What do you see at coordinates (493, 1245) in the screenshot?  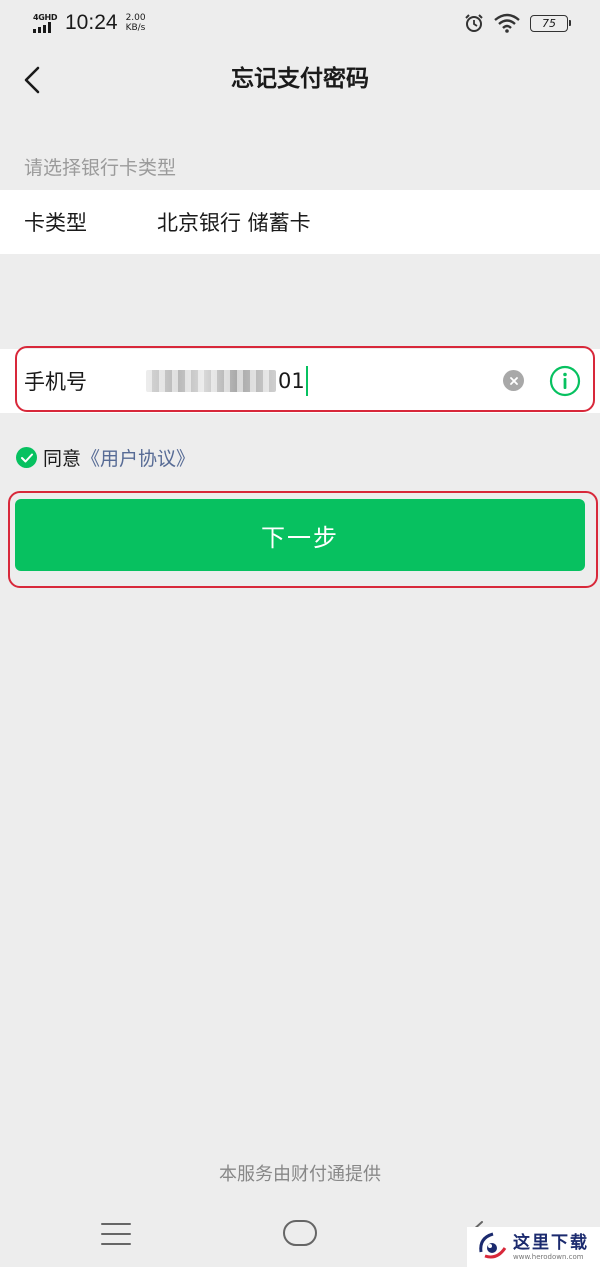 I see `watermark-logo-icon` at bounding box center [493, 1245].